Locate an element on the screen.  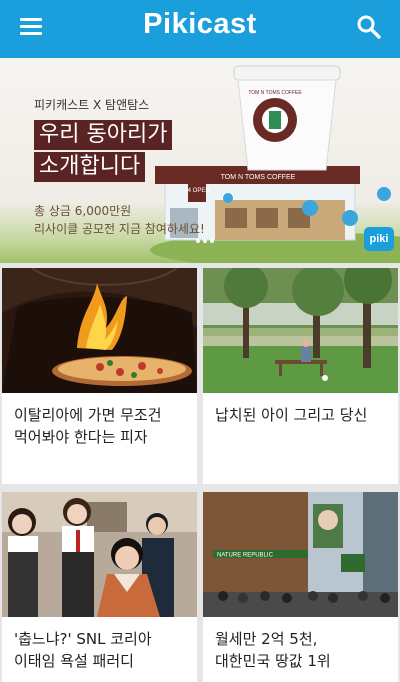
top-app-bar: Pikicast is located at coordinates (200, 29).